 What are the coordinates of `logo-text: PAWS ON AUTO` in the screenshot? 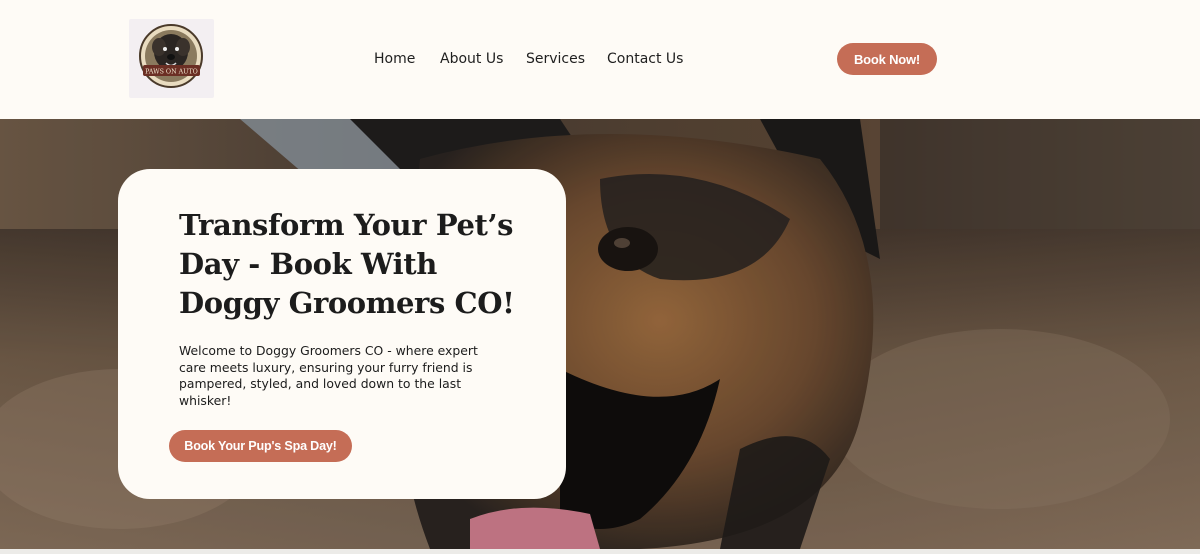 It's located at (171, 72).